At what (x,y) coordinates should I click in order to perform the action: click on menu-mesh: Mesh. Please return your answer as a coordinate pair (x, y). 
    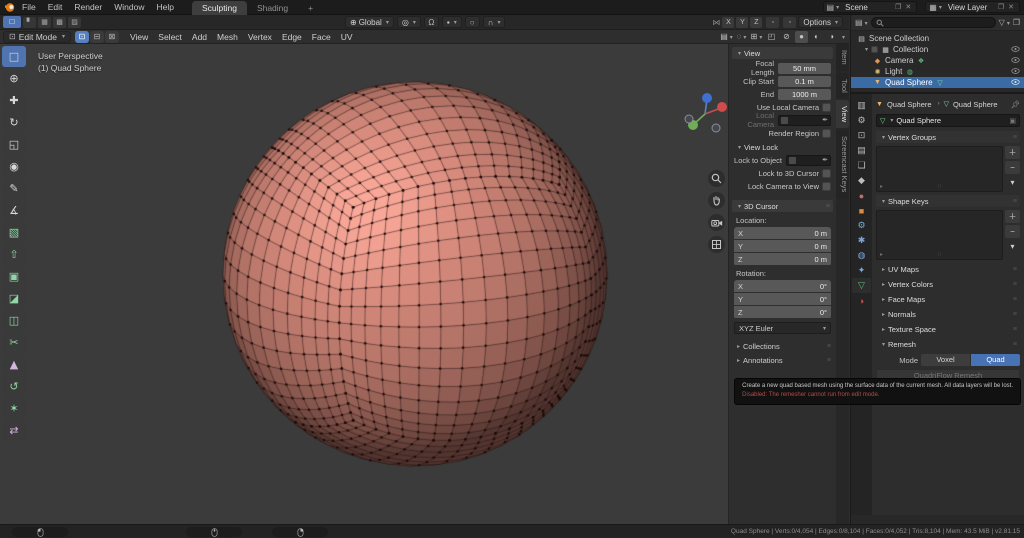
    Looking at the image, I should click on (227, 37).